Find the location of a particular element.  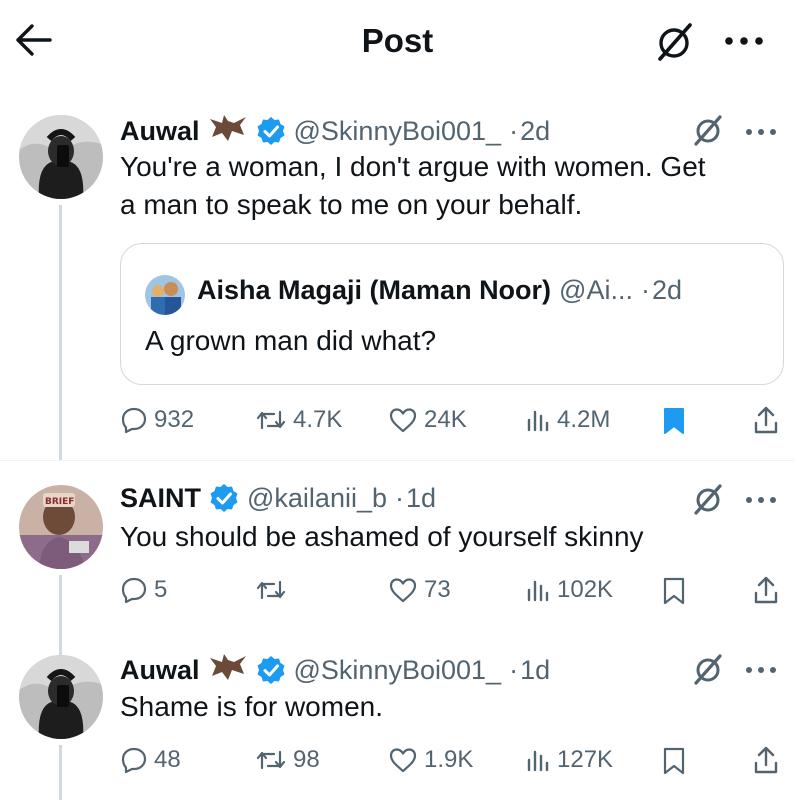

like-button: 1.9K is located at coordinates (430, 760).